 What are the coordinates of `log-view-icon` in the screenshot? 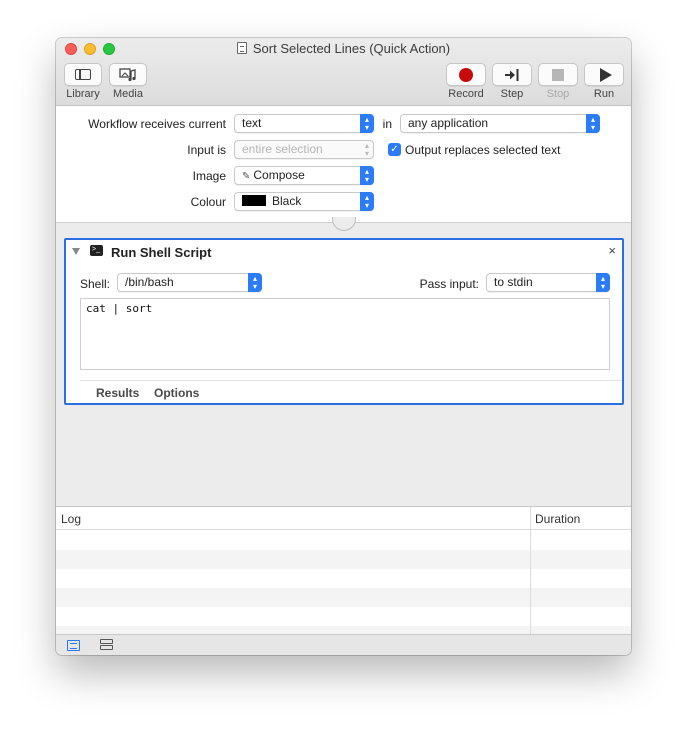 It's located at (73, 645).